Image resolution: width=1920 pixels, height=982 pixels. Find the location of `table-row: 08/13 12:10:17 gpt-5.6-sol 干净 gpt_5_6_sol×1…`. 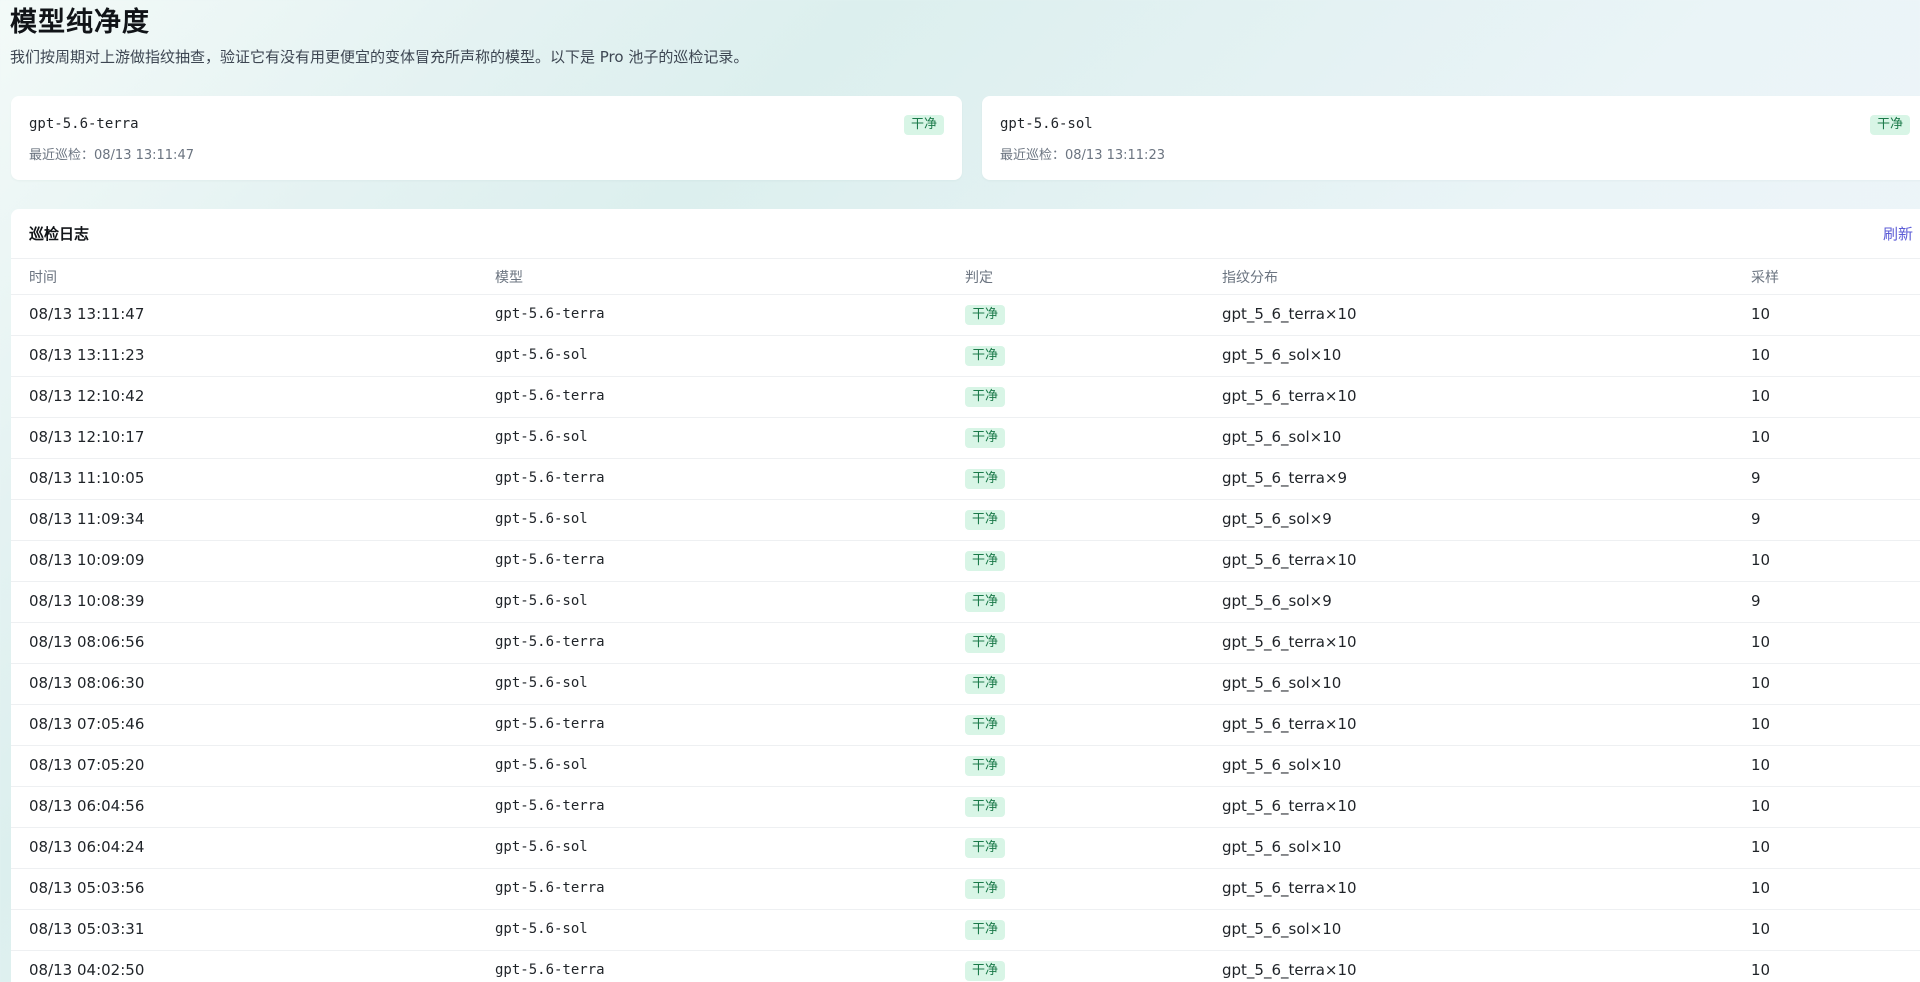

table-row: 08/13 12:10:17 gpt-5.6-sol 干净 gpt_5_6_sol×1… is located at coordinates (965, 437).